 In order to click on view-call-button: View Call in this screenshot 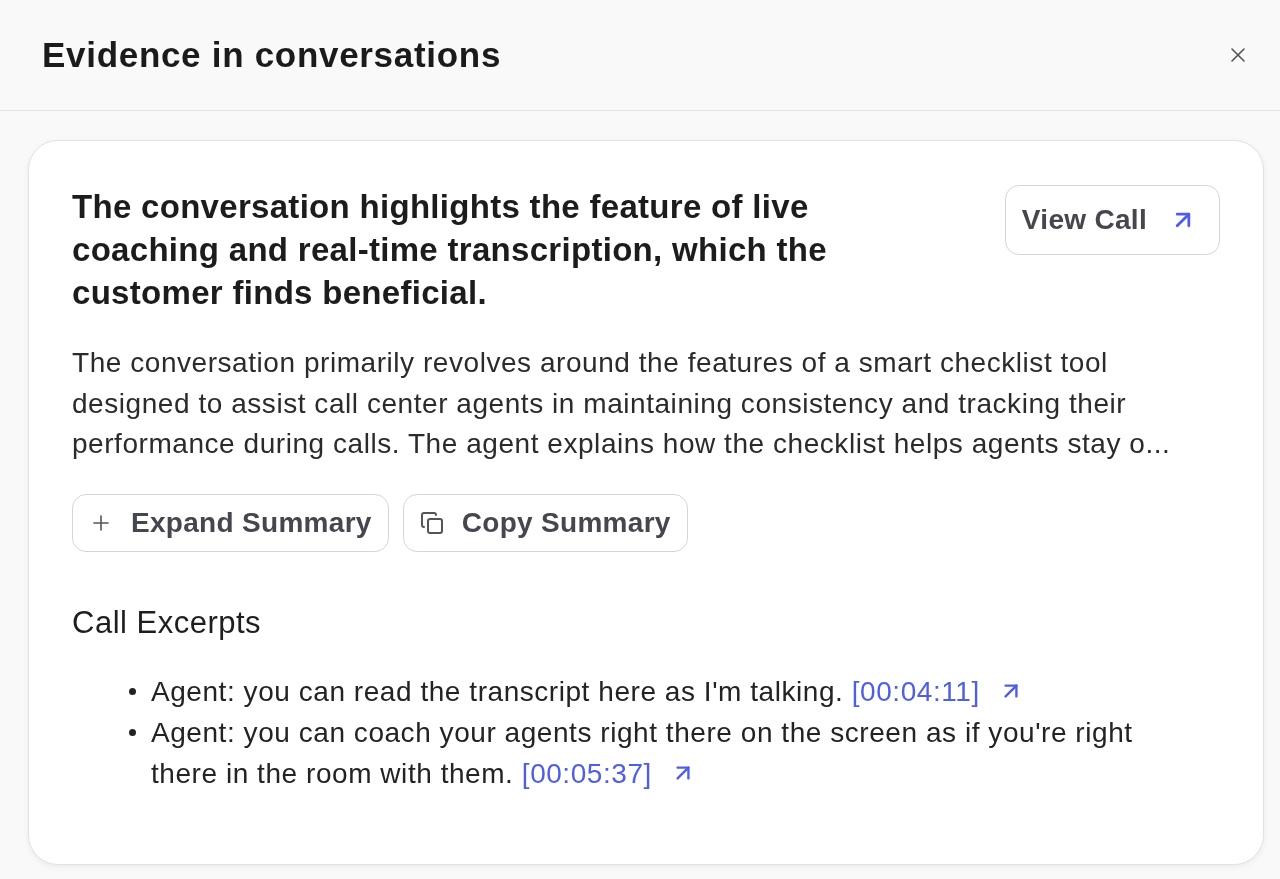, I will do `click(1112, 220)`.